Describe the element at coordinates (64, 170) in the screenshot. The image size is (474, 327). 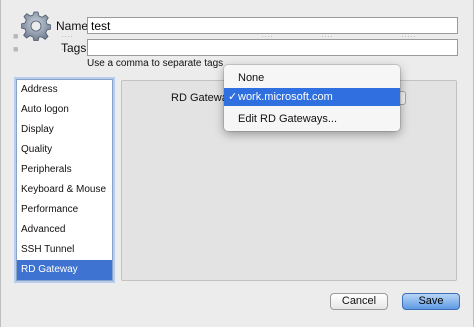
I see `sidebar-item-peripherals: Peripherals` at that location.